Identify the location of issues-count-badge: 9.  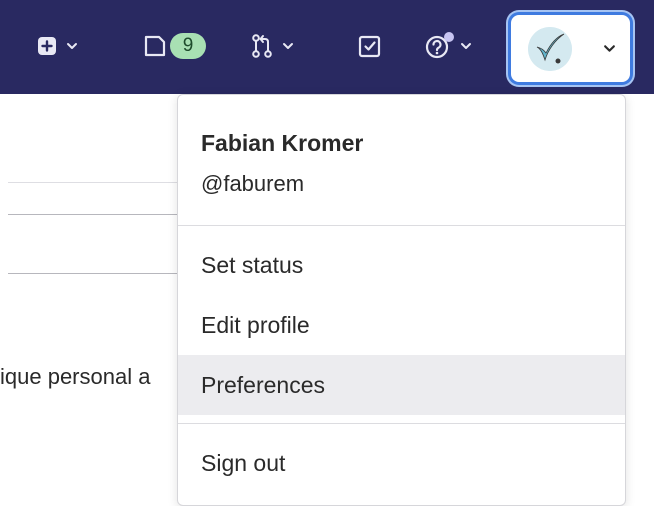
(188, 46).